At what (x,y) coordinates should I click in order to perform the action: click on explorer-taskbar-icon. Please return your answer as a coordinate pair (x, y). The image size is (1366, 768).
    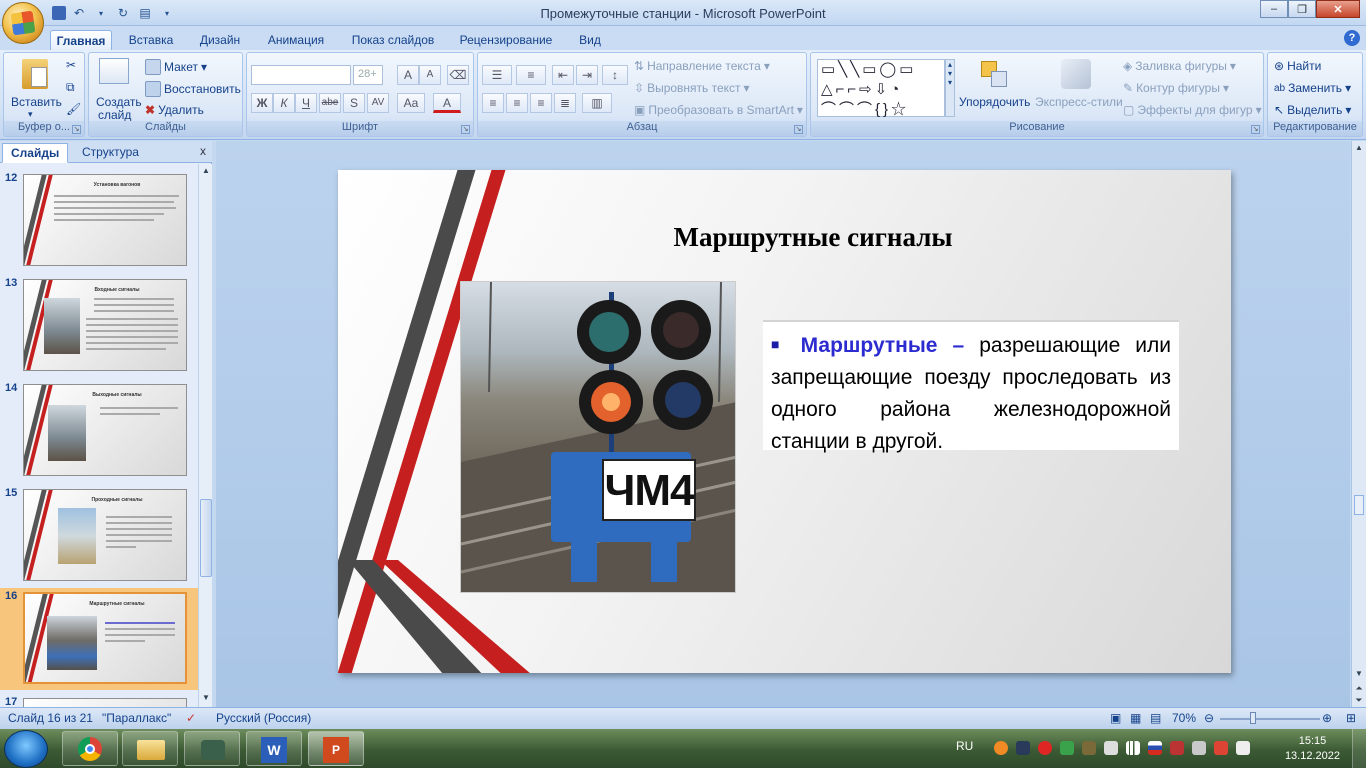
    Looking at the image, I should click on (150, 748).